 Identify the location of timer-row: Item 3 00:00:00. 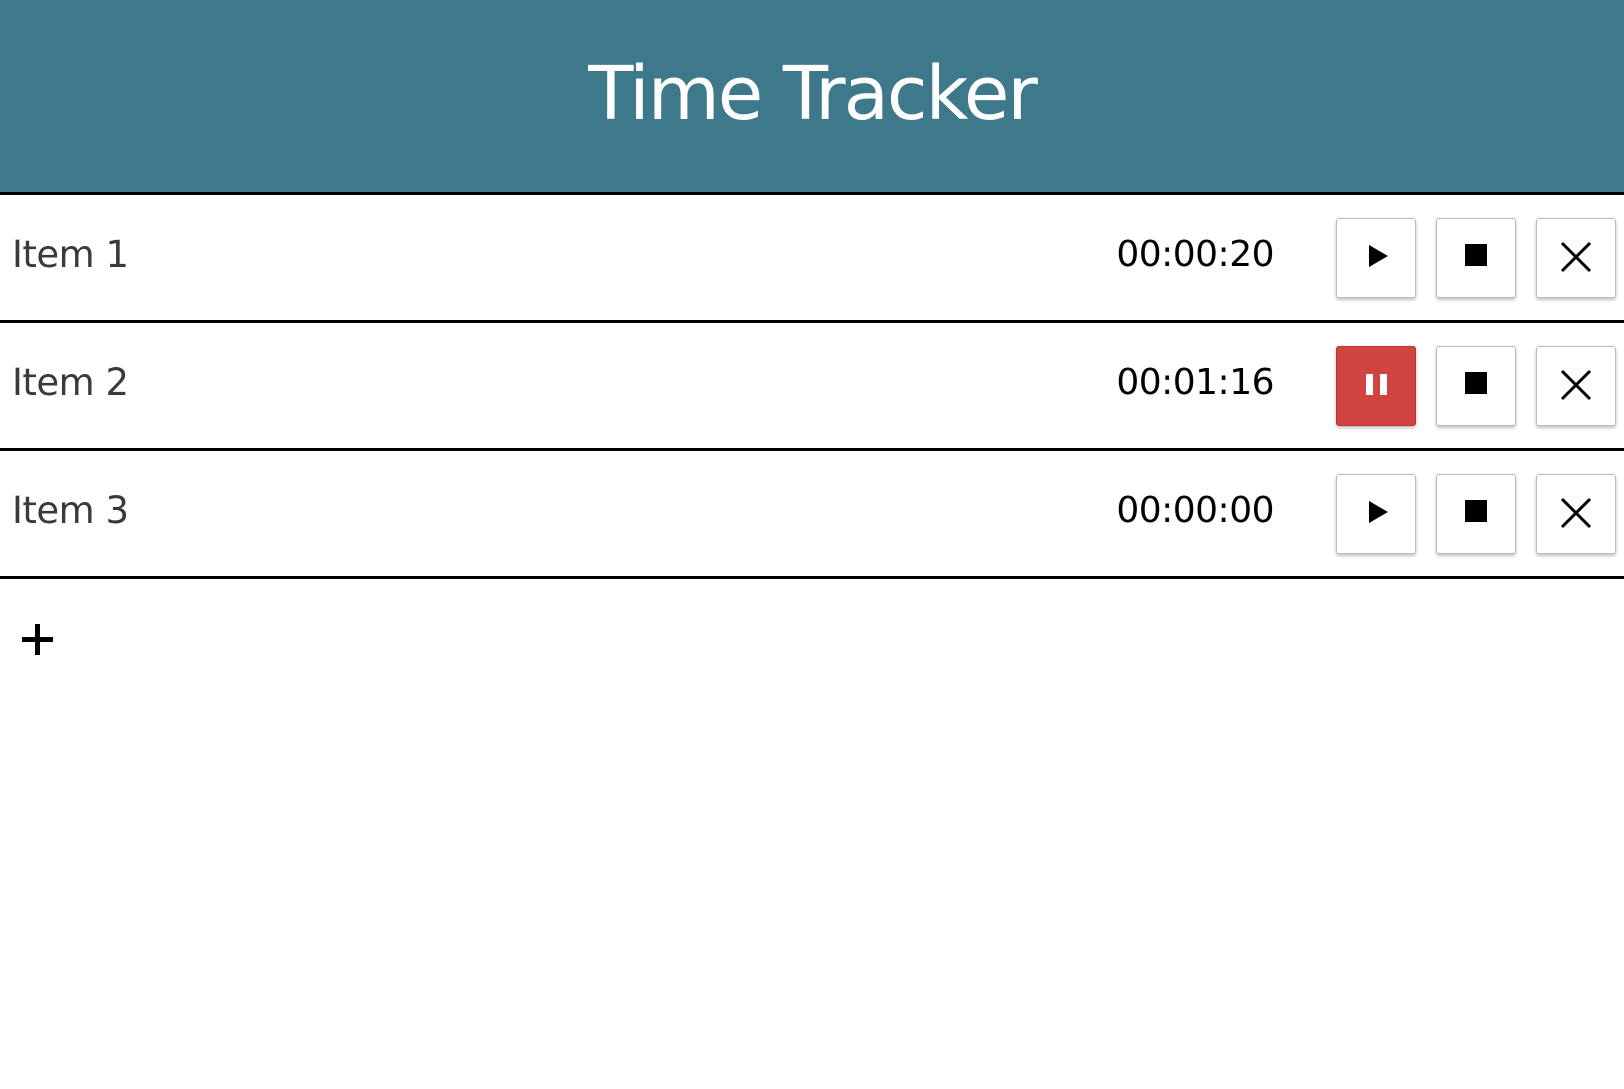
(812, 515).